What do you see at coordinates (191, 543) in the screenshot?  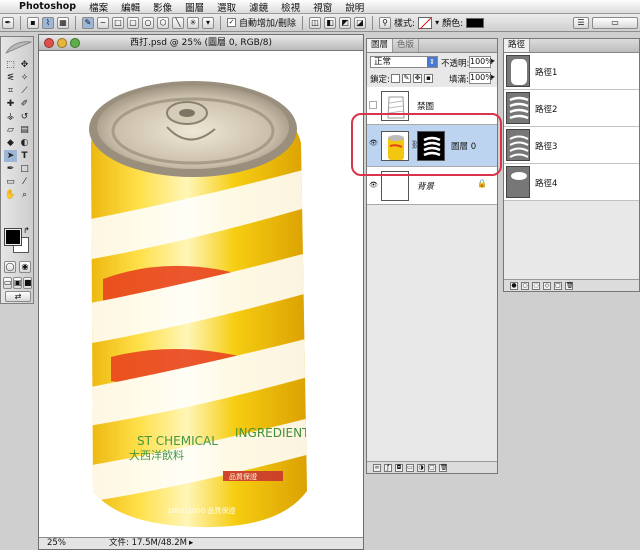 I see `status-menu-icon: ▸` at bounding box center [191, 543].